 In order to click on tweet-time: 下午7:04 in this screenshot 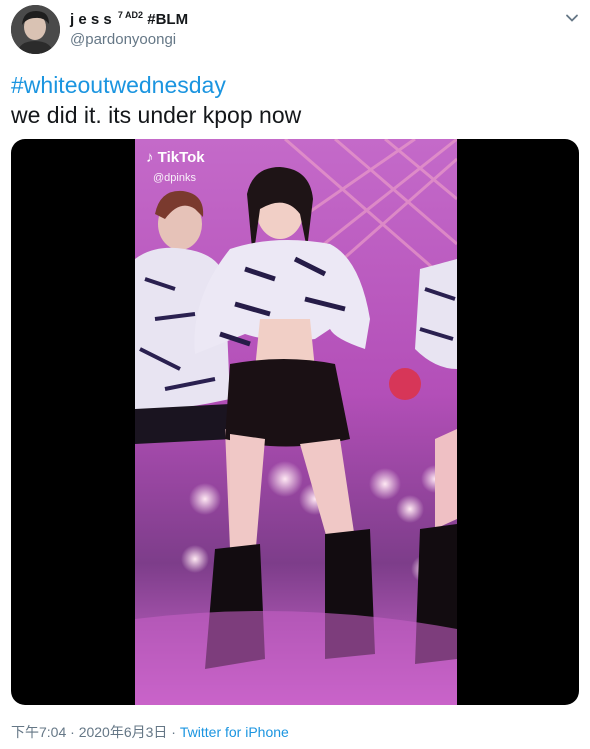, I will do `click(38, 732)`.